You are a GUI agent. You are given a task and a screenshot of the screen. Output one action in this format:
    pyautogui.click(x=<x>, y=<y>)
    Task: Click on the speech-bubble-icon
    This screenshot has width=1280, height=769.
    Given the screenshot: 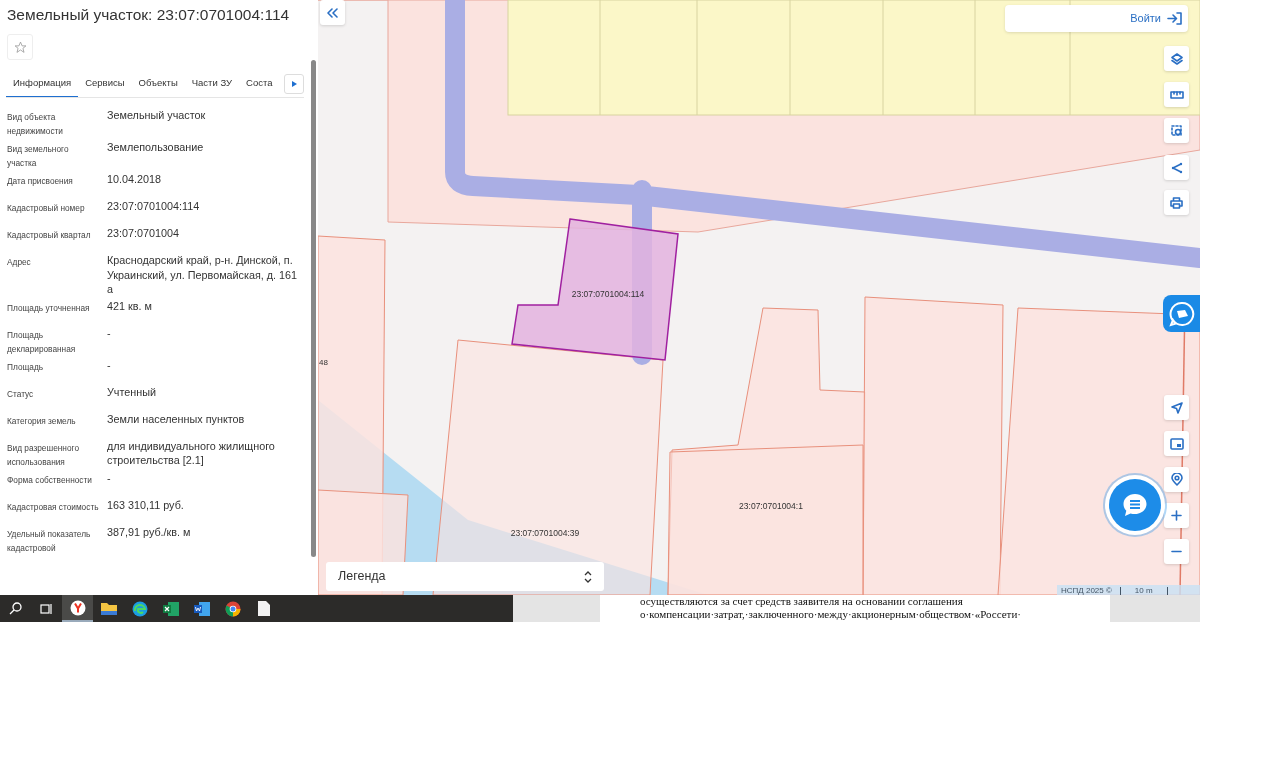 What is the action you would take?
    pyautogui.click(x=1181, y=313)
    